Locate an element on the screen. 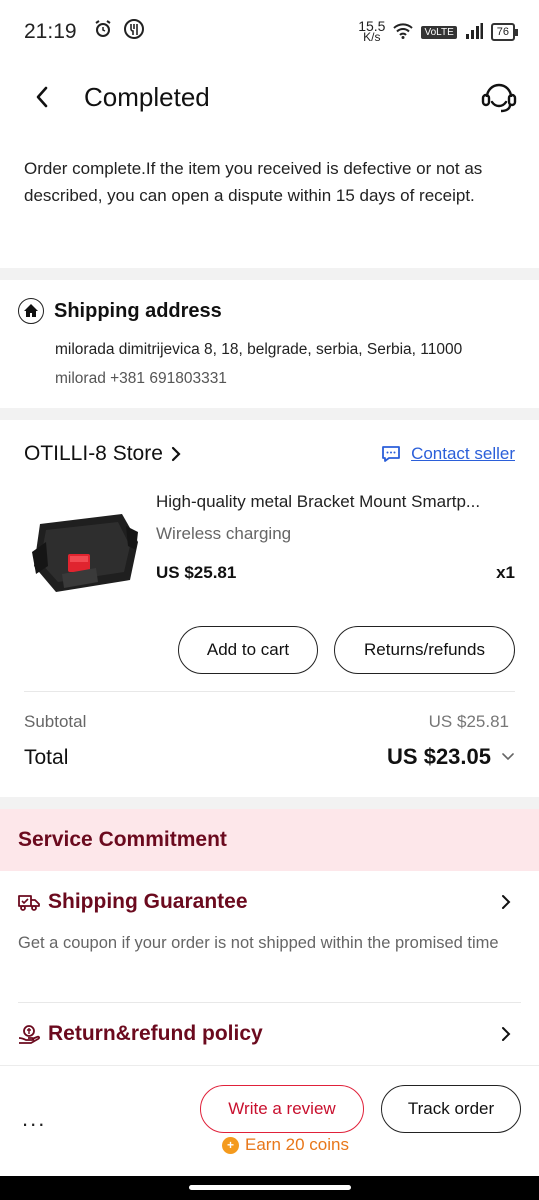 Image resolution: width=539 pixels, height=1200 pixels. back-button is located at coordinates (42, 97).